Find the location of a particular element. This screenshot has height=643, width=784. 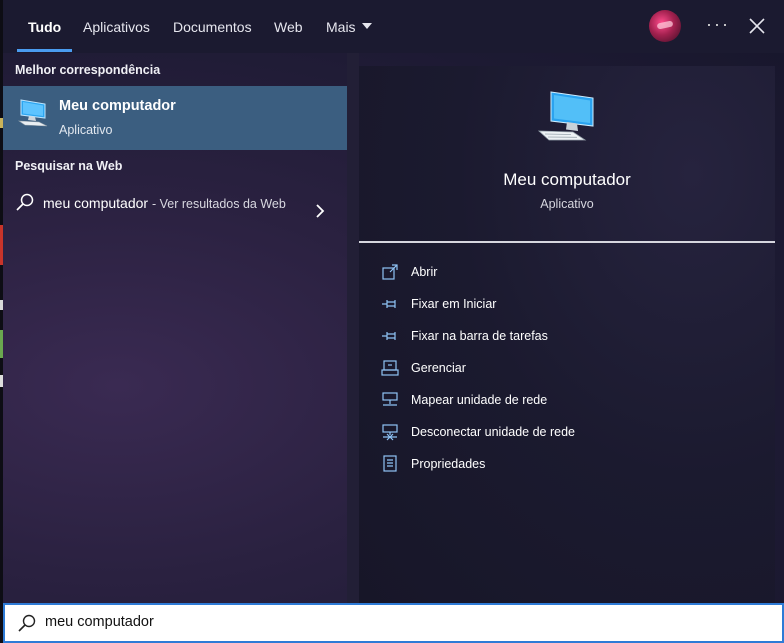

tab-web: Web is located at coordinates (288, 27).